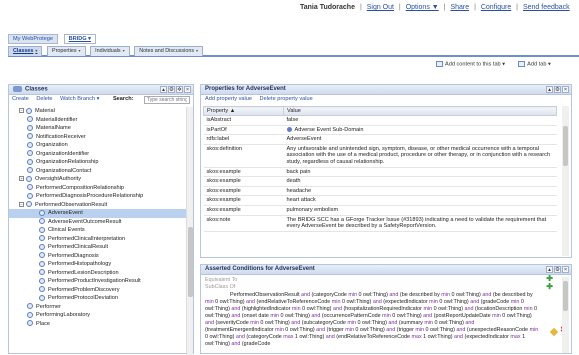 The width and height of the screenshot is (579, 355). What do you see at coordinates (539, 64) in the screenshot?
I see `add-tab-button: Add tab ▾` at bounding box center [539, 64].